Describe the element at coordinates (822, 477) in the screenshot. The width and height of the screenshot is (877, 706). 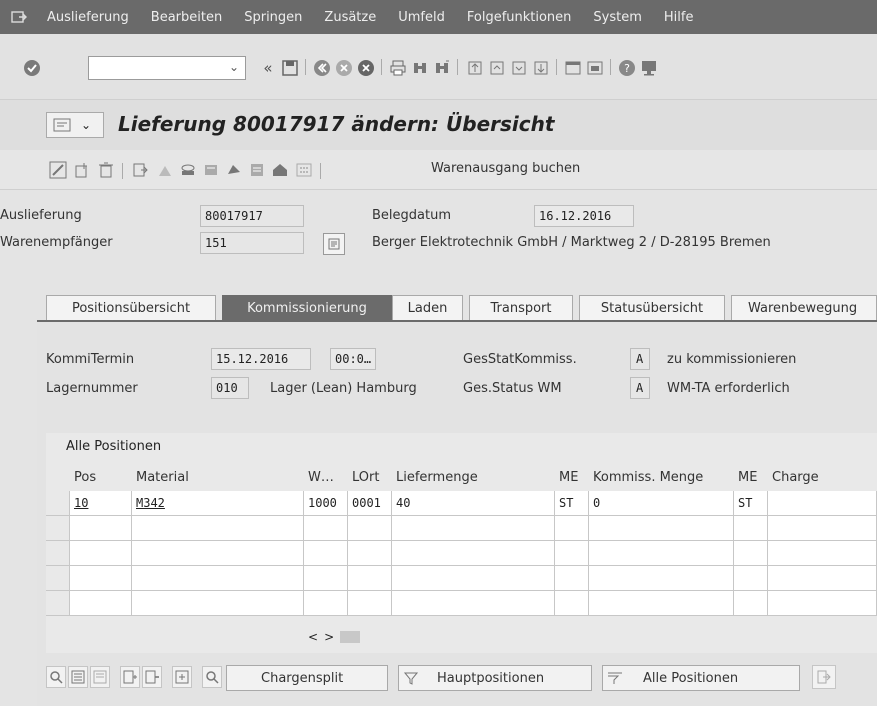
I see `column-header-batch: Charge` at that location.